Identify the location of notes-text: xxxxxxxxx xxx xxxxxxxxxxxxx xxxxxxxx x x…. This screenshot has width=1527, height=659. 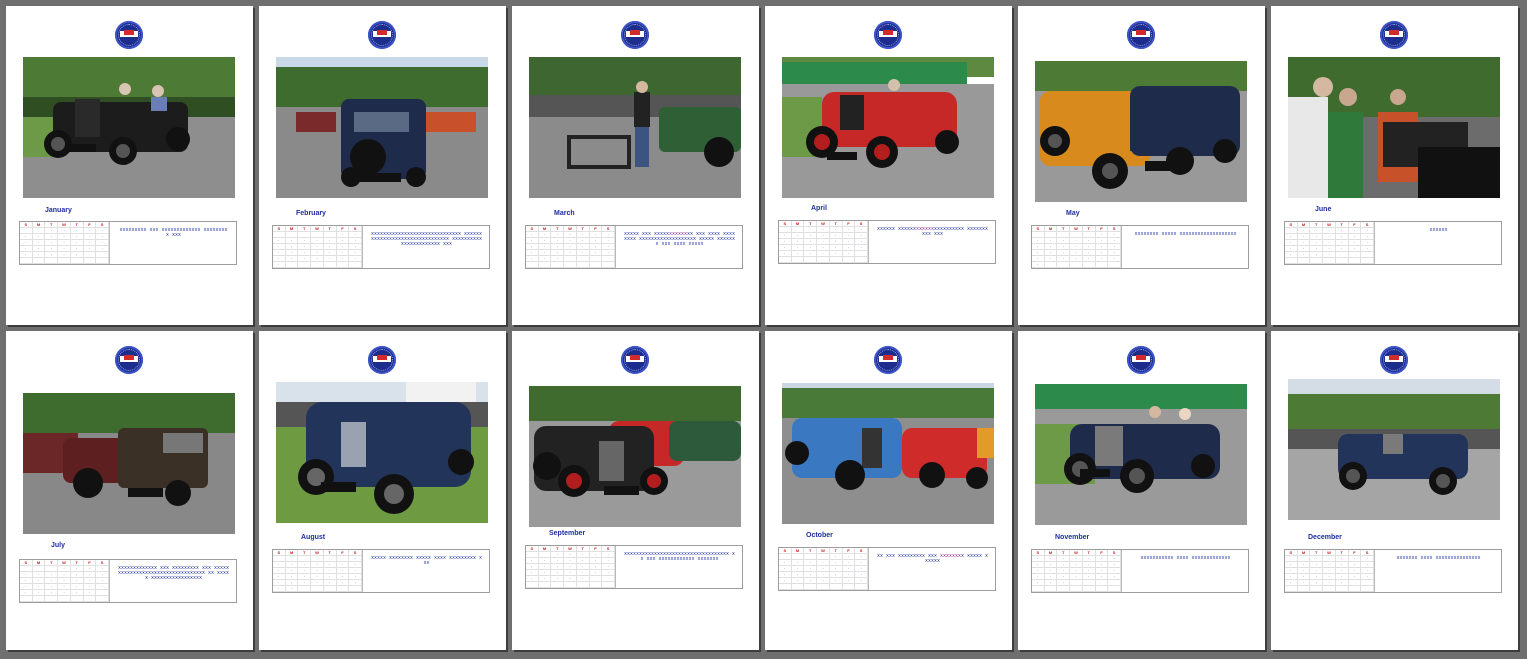
(173, 233).